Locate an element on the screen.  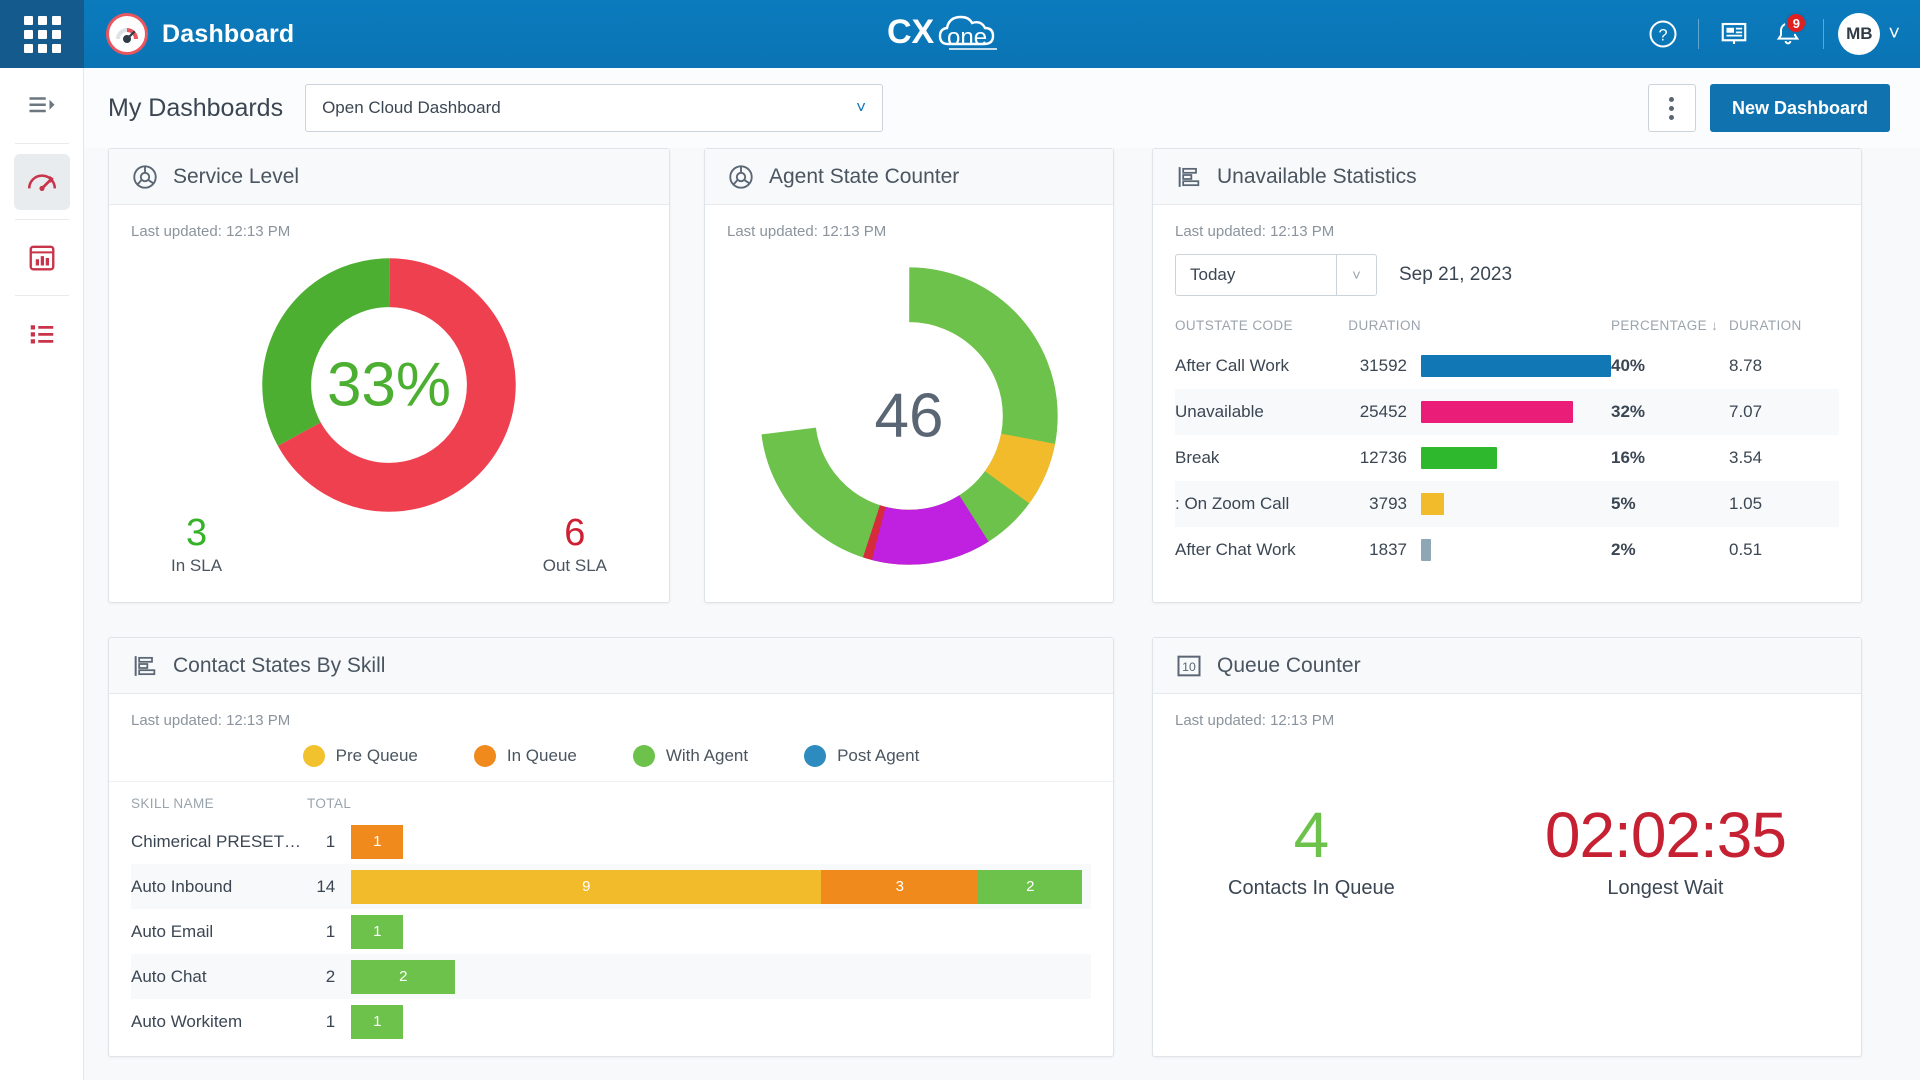
sidebar-item-reports is located at coordinates (42, 258).